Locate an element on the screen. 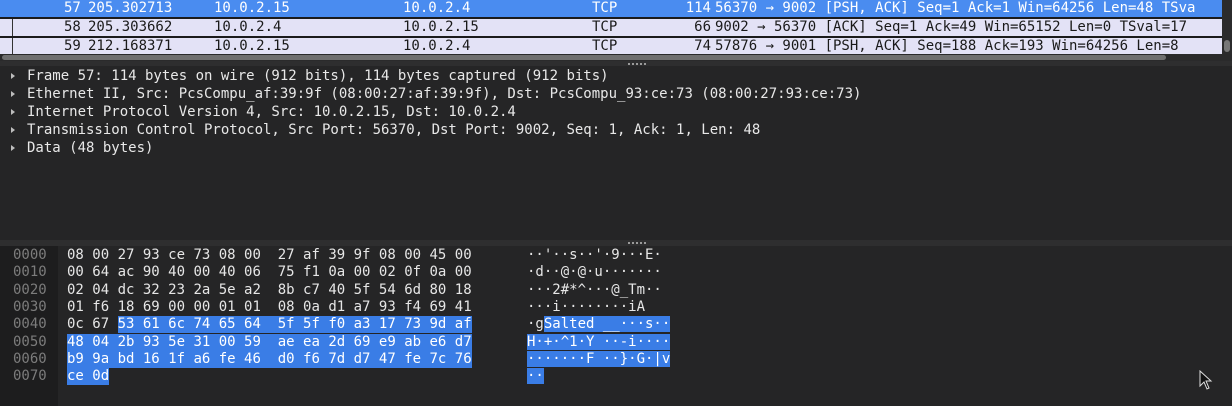 The image size is (1232, 406). hex-byte: d1 is located at coordinates (336, 307).